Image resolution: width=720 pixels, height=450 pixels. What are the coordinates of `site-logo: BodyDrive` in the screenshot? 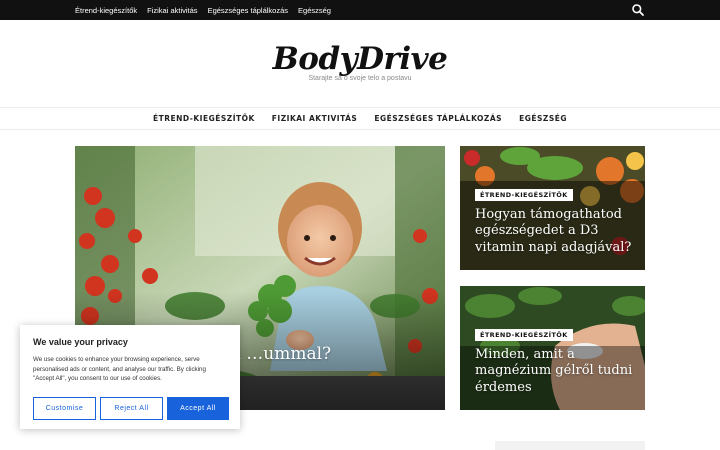 It's located at (360, 59).